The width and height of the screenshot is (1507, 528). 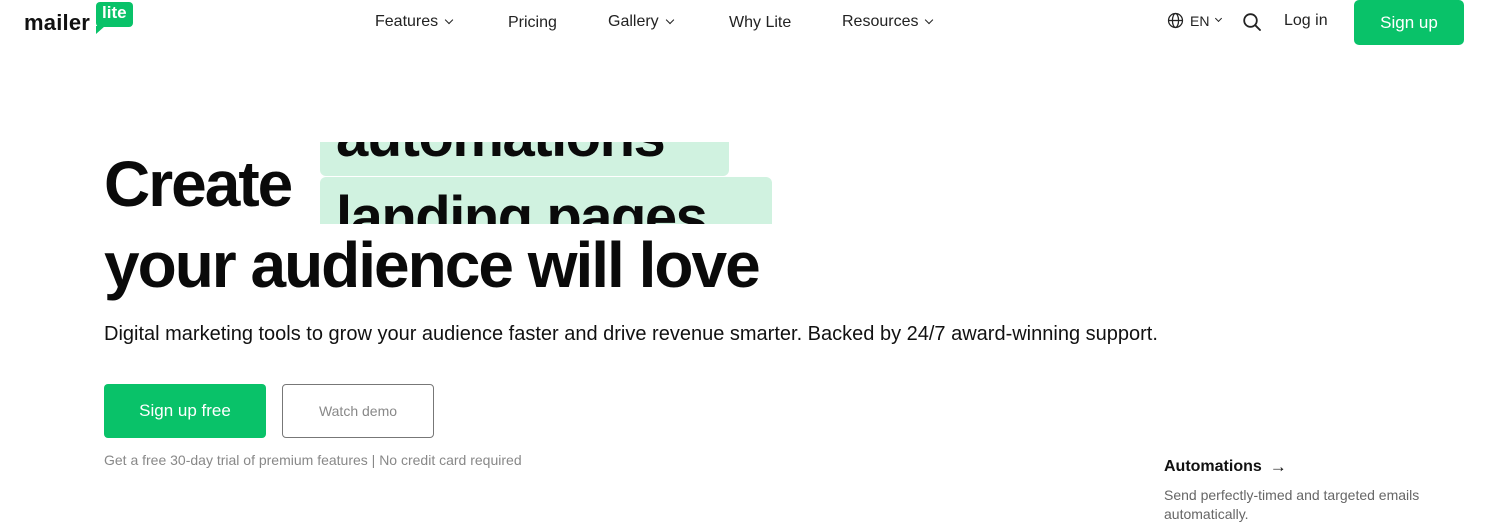 I want to click on nav-item-resources: Resources, so click(x=888, y=22).